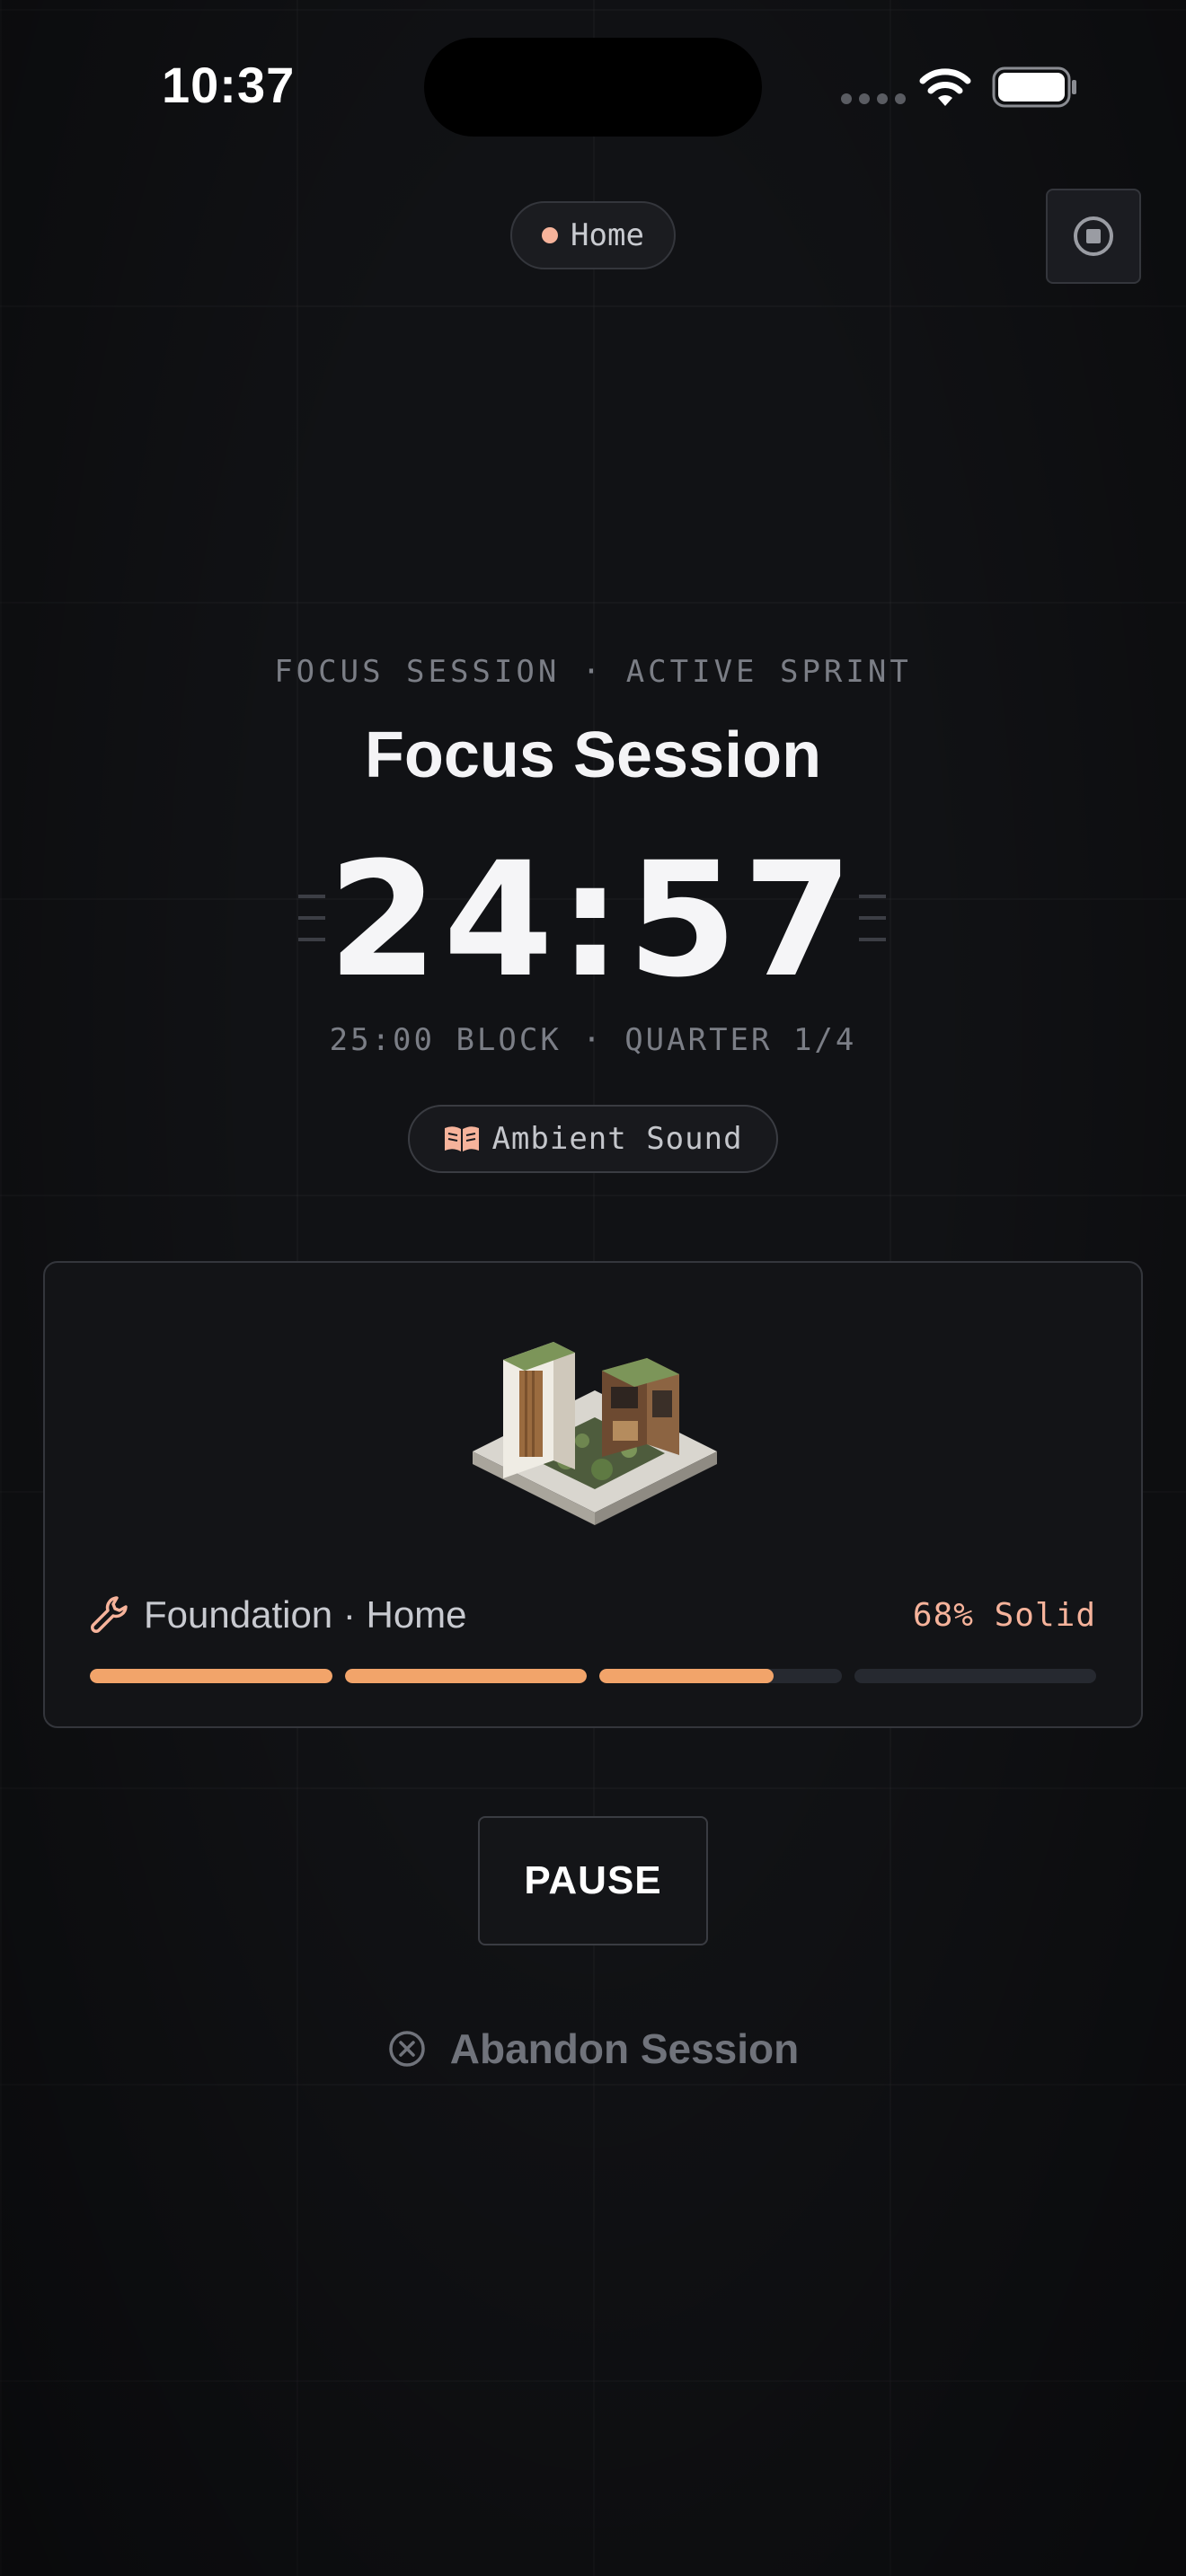 The image size is (1186, 2576). I want to click on location-status-dot, so click(550, 235).